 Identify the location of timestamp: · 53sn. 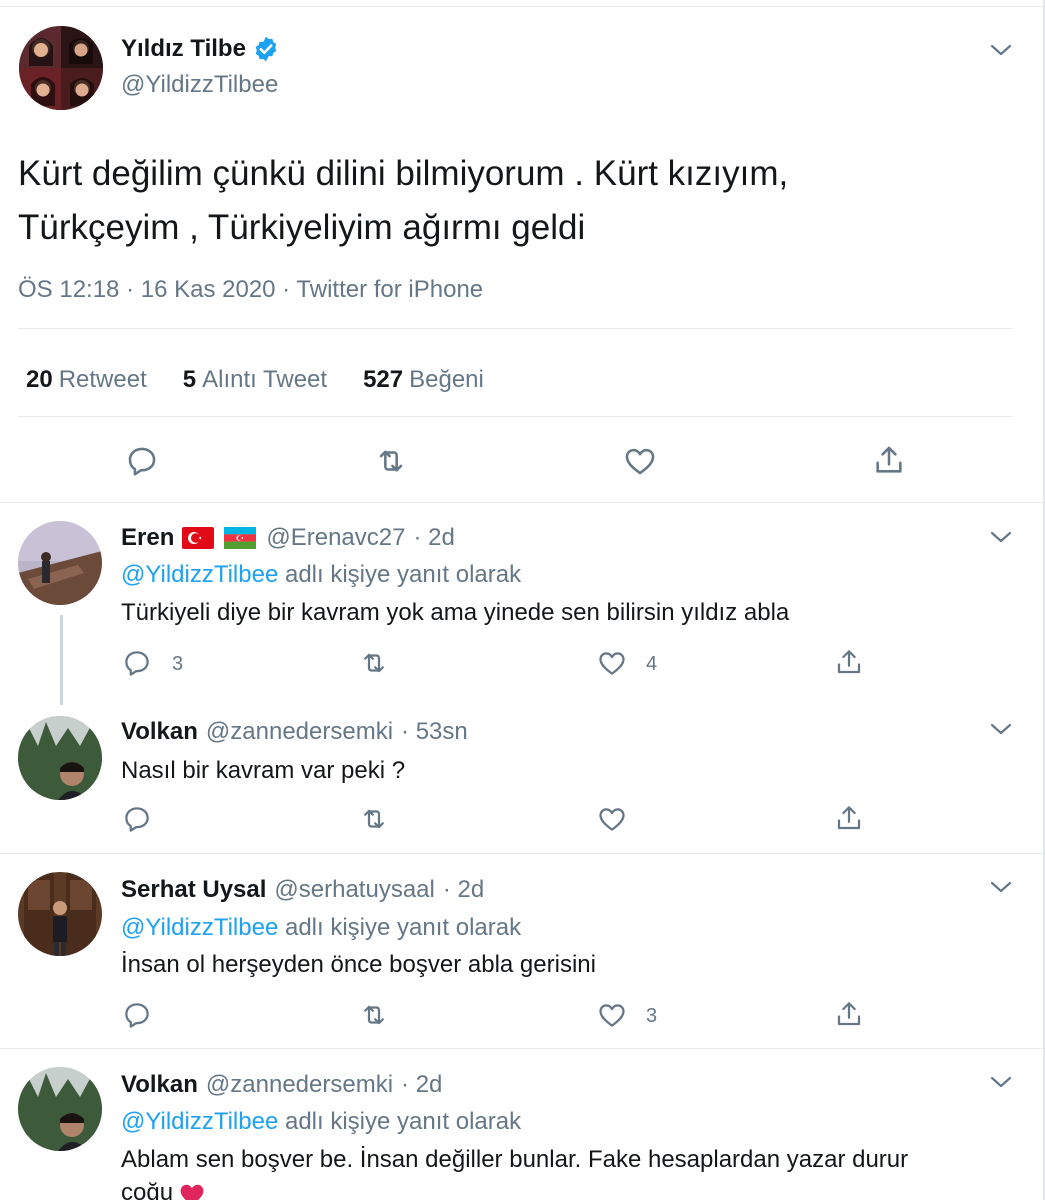
(434, 732).